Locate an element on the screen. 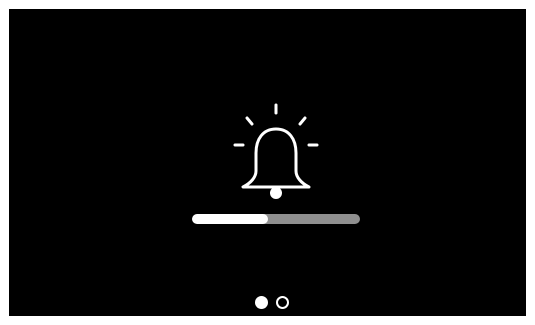 The height and width of the screenshot is (325, 535). progress-fill is located at coordinates (230, 219).